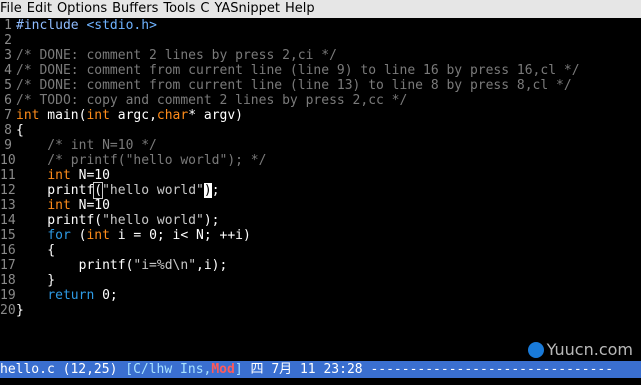 Image resolution: width=641 pixels, height=385 pixels. I want to click on major-mode-close: ], so click(238, 369).